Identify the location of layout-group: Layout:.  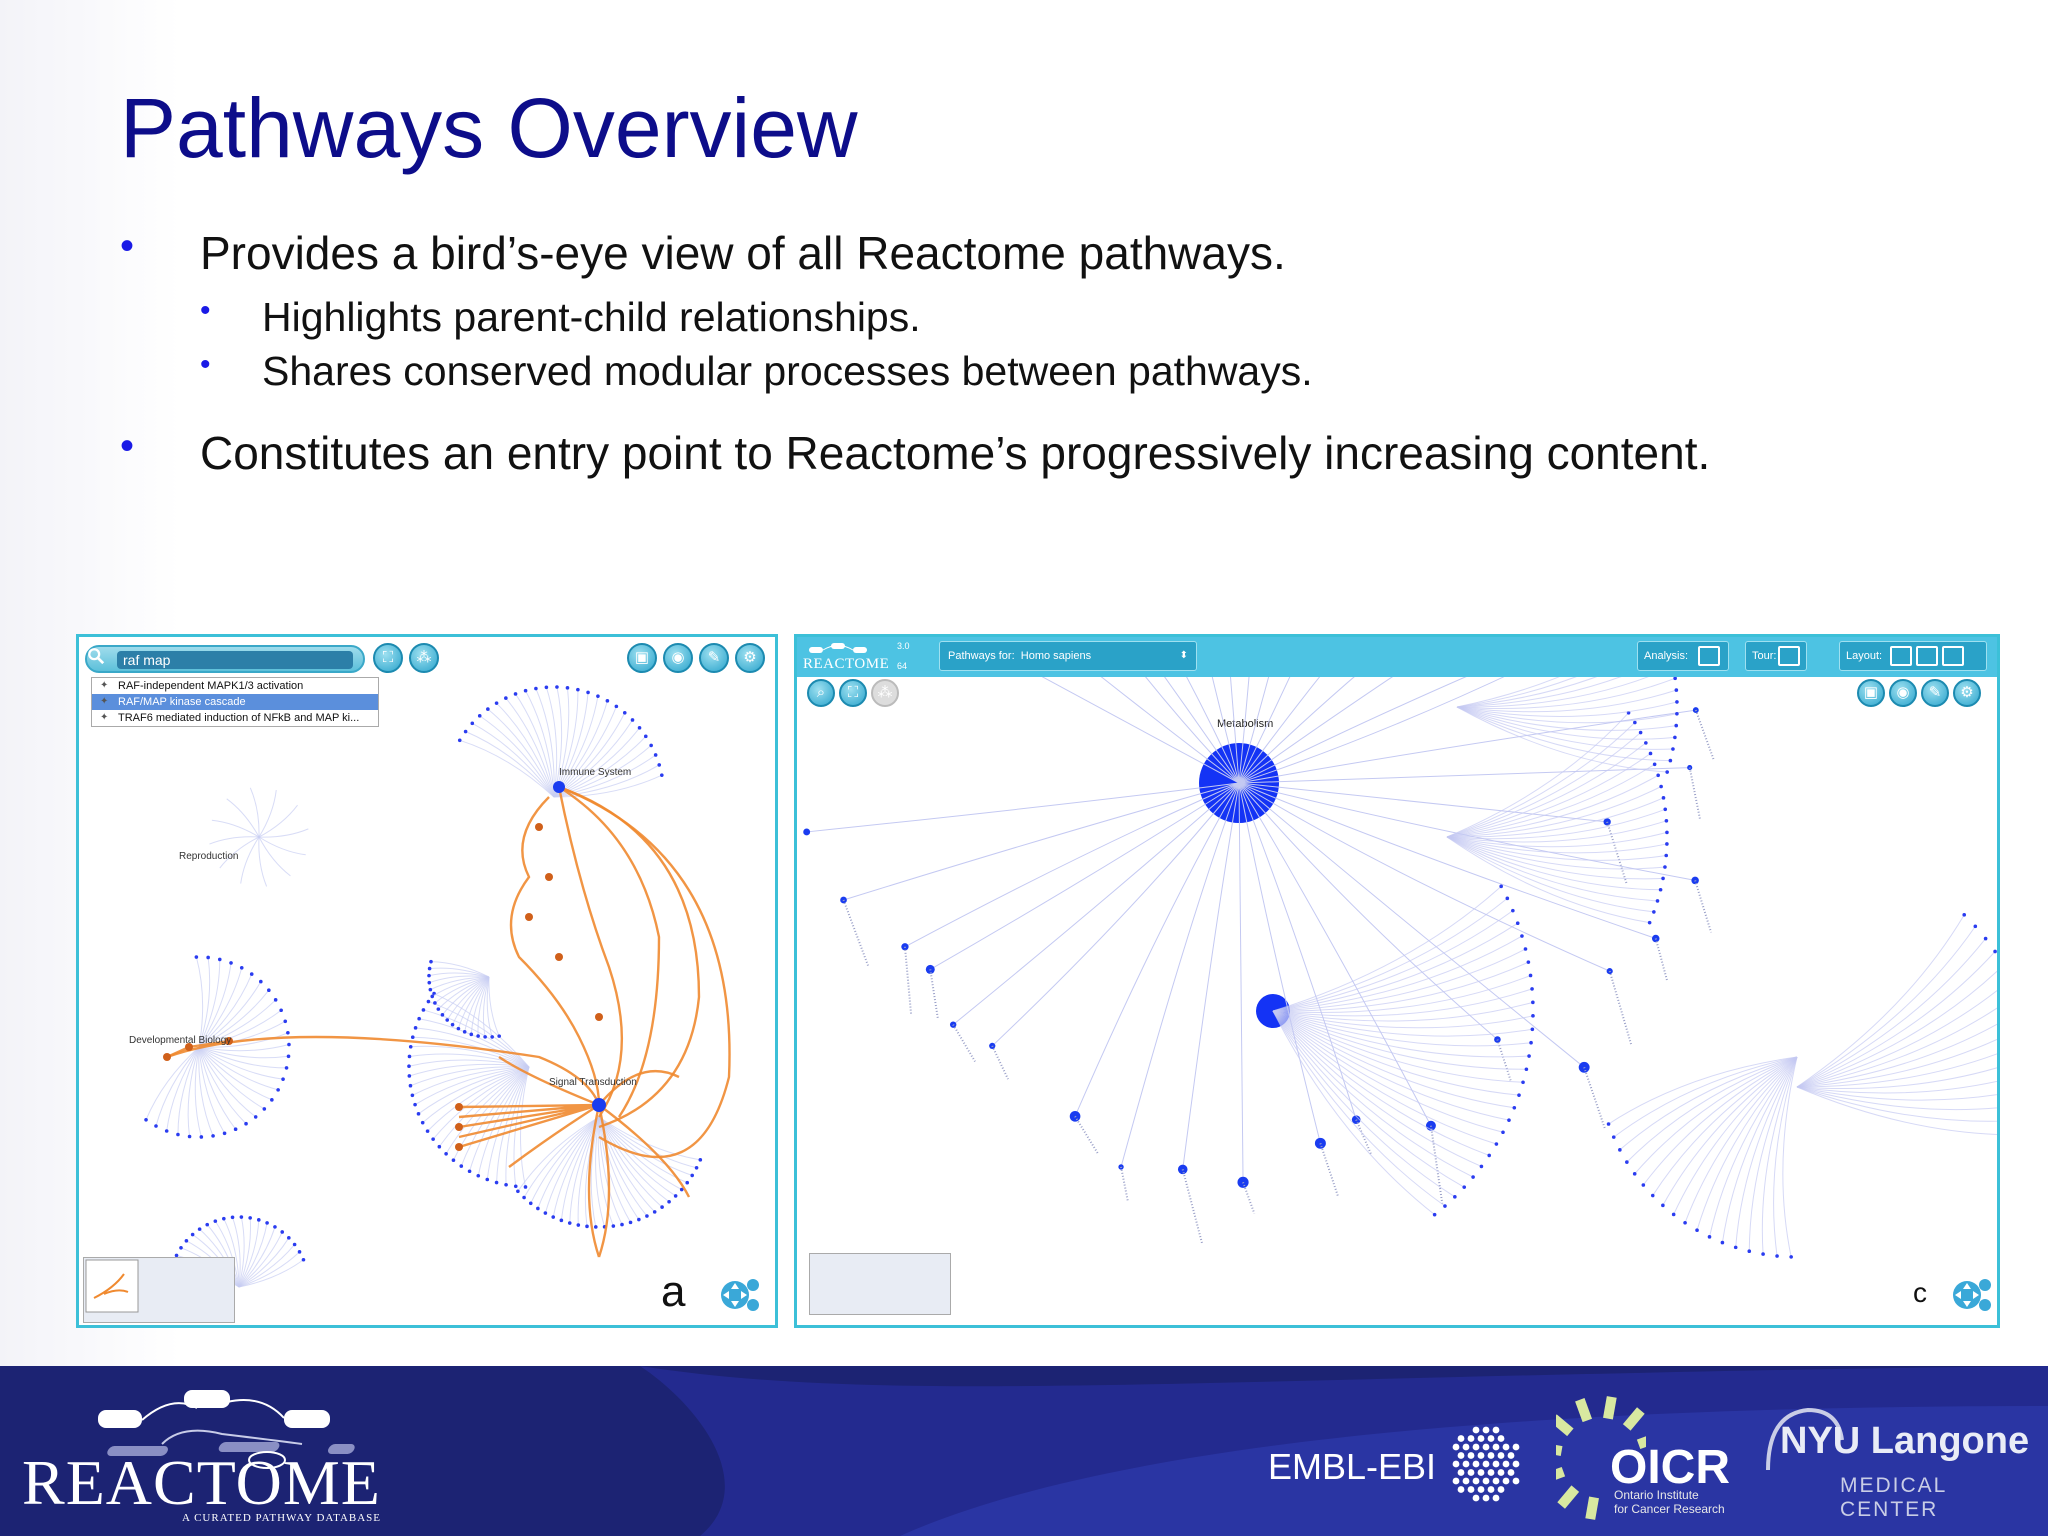
(1913, 656).